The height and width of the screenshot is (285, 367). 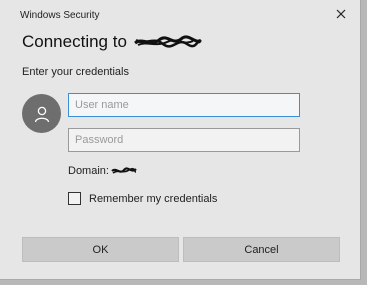 What do you see at coordinates (60, 15) in the screenshot?
I see `window-title: Windows Security` at bounding box center [60, 15].